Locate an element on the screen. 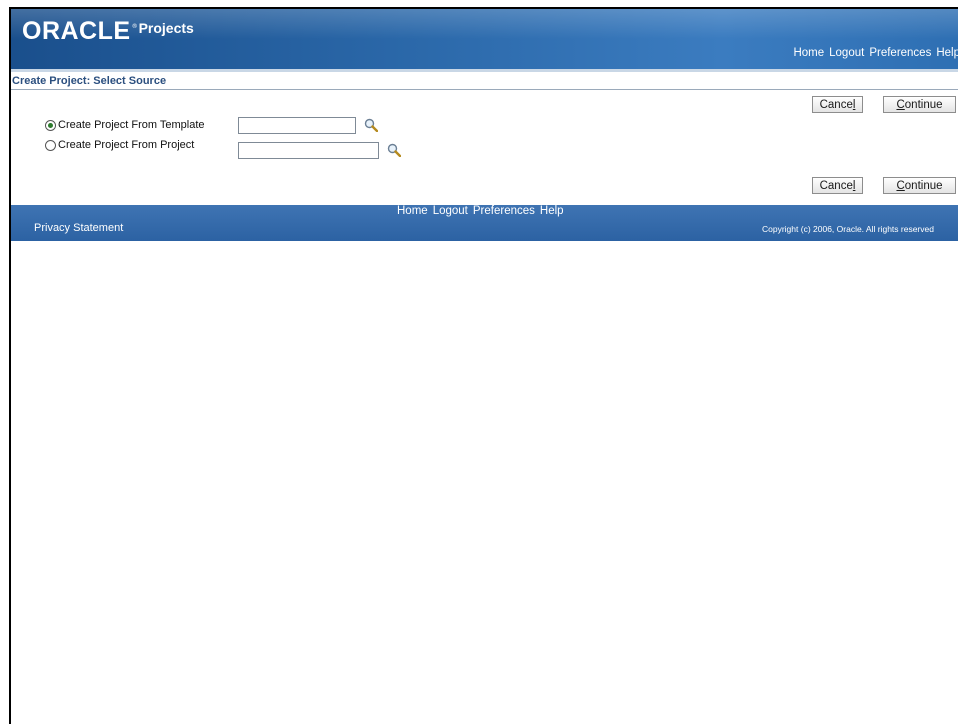 This screenshot has height=724, width=958. footer-link-help: Help is located at coordinates (552, 211).